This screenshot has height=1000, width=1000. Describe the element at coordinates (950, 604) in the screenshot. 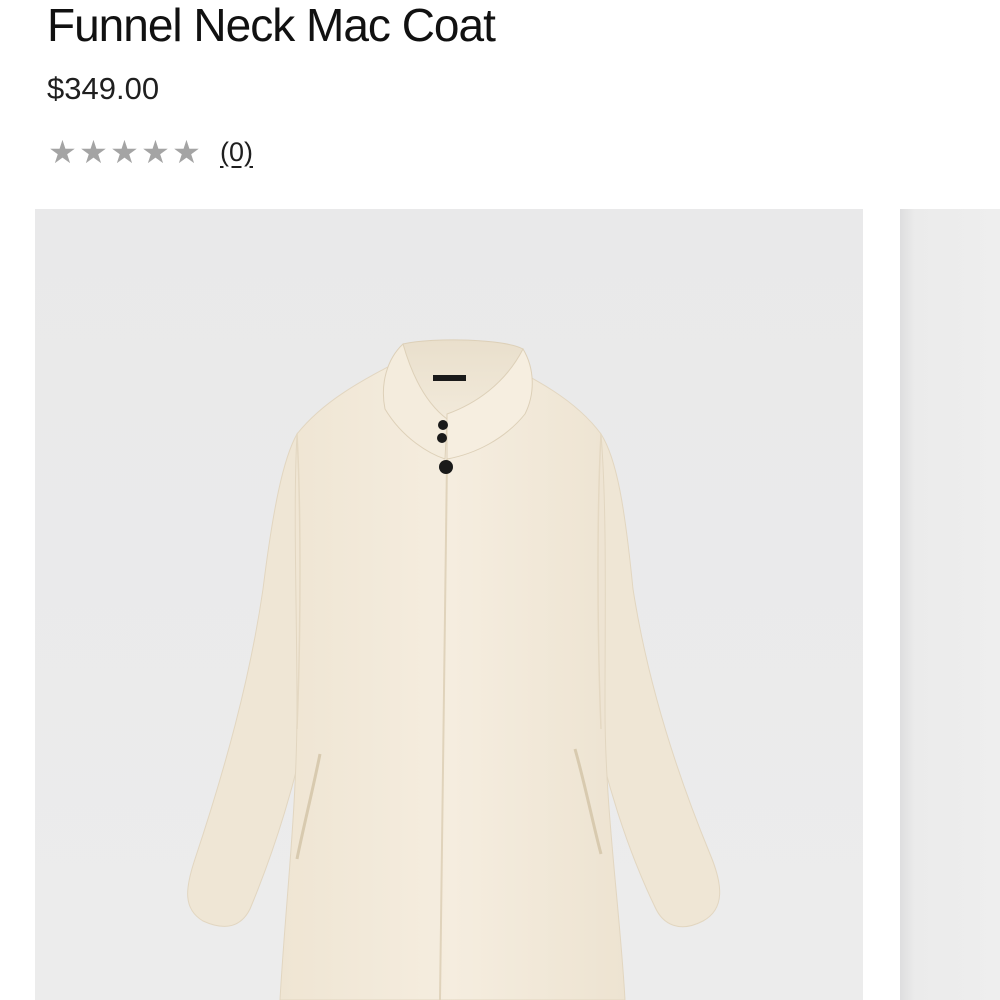

I see `product-image-next` at that location.